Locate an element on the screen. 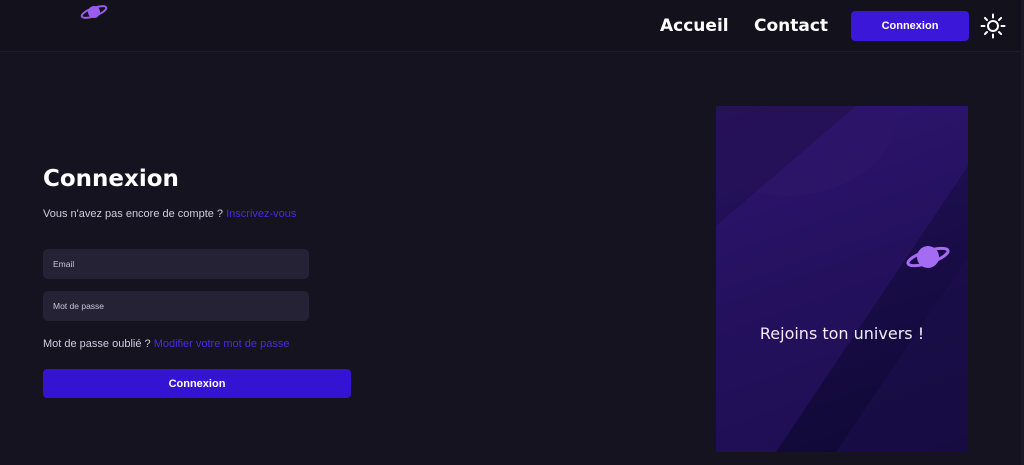 The width and height of the screenshot is (1024, 465). top-navbar: COLLECT VERSE Accueil Contact Connexion is located at coordinates (512, 26).